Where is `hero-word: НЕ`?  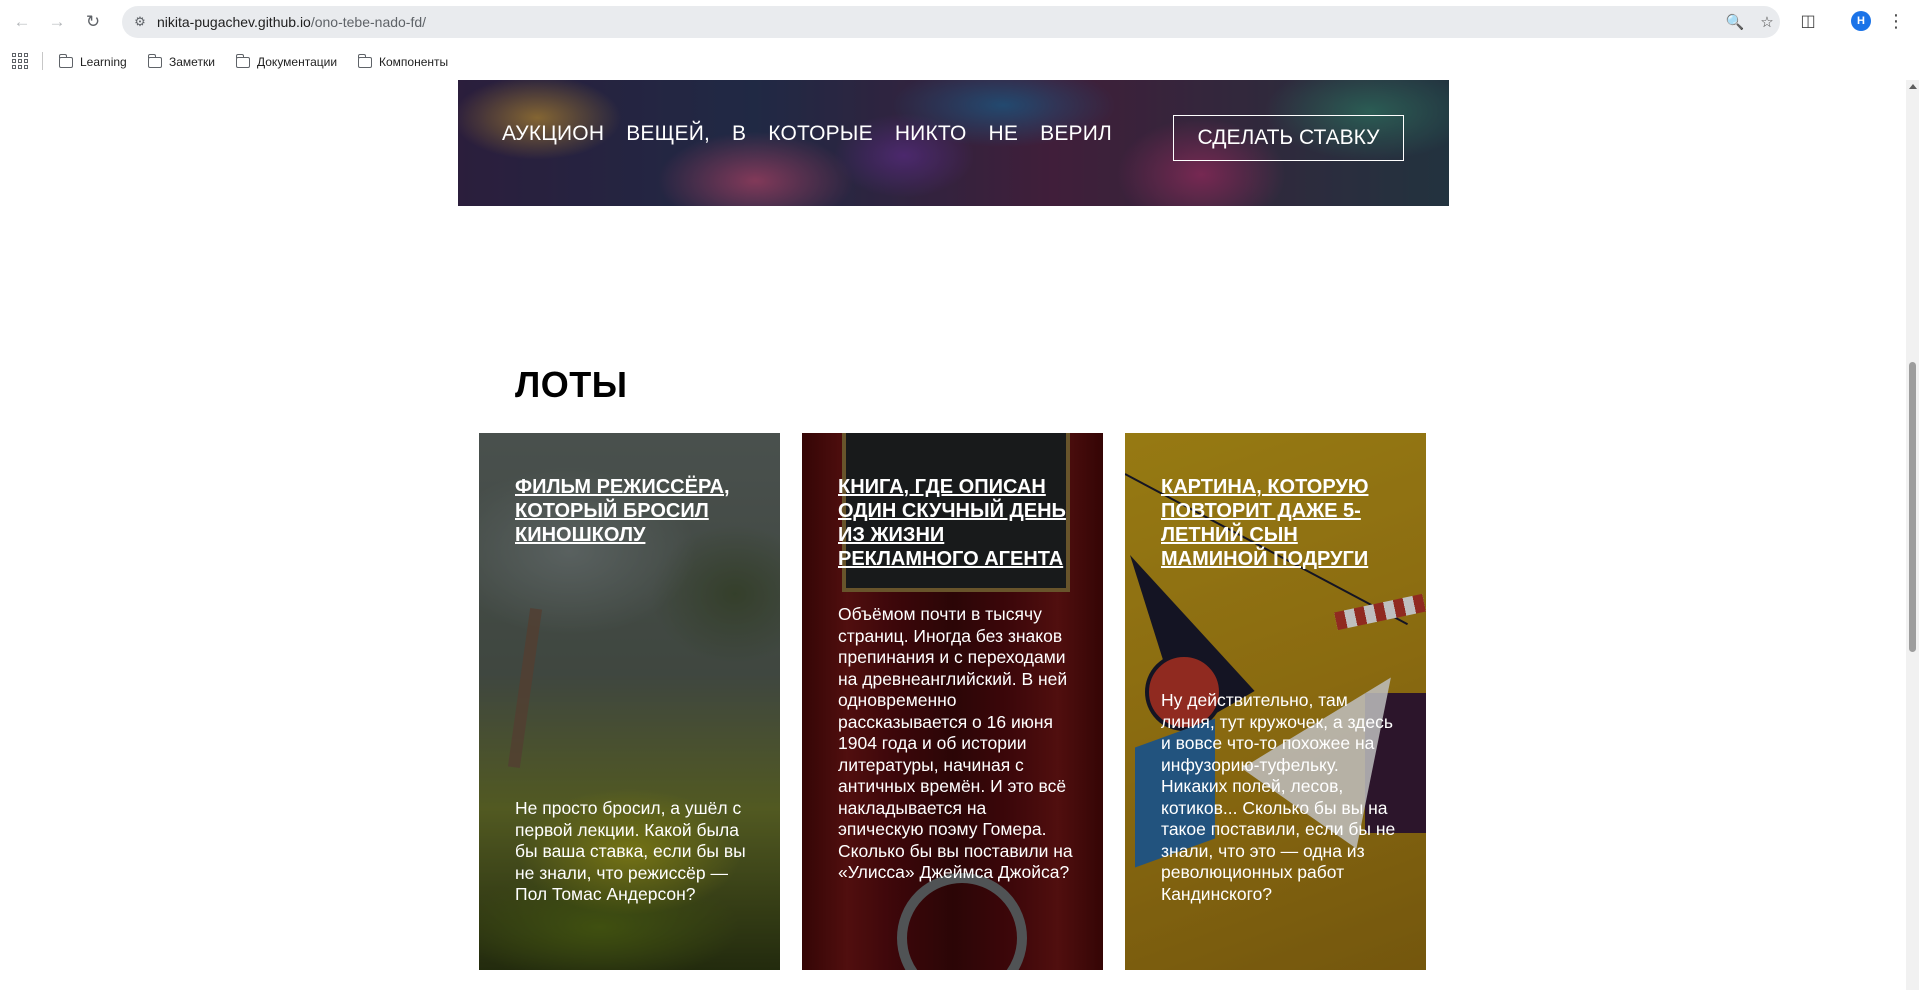
hero-word: НЕ is located at coordinates (1003, 133).